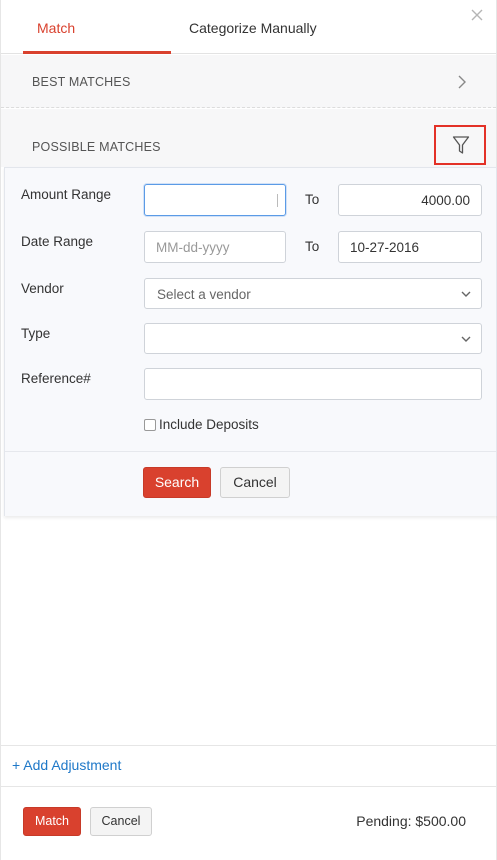 Image resolution: width=497 pixels, height=860 pixels. What do you see at coordinates (209, 424) in the screenshot?
I see `include-deposits-label: Include Deposits` at bounding box center [209, 424].